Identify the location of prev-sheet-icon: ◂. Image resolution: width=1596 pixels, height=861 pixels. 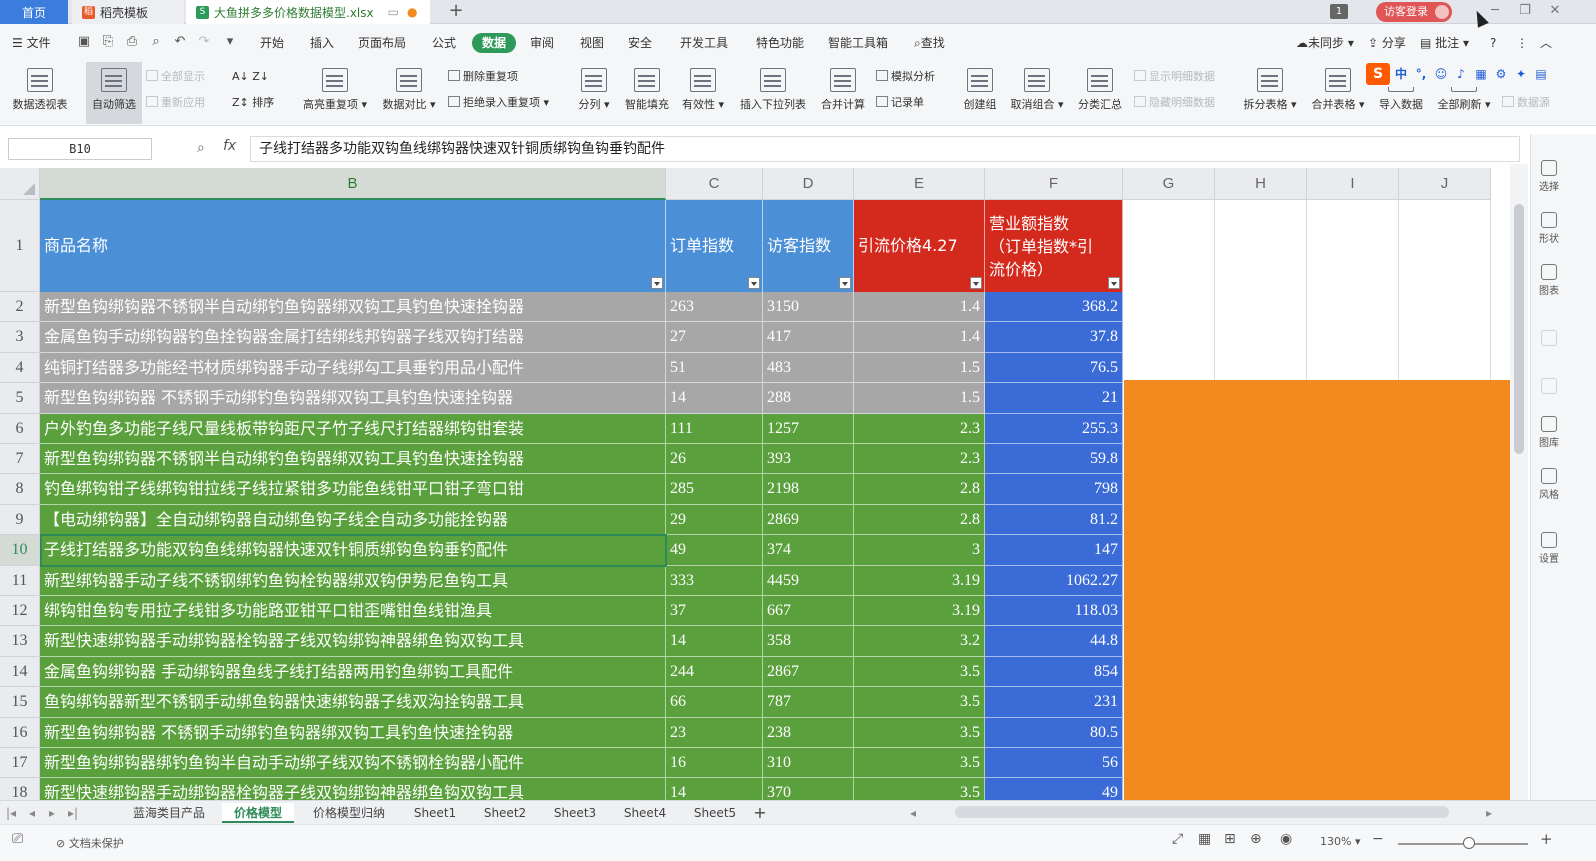
(32, 813).